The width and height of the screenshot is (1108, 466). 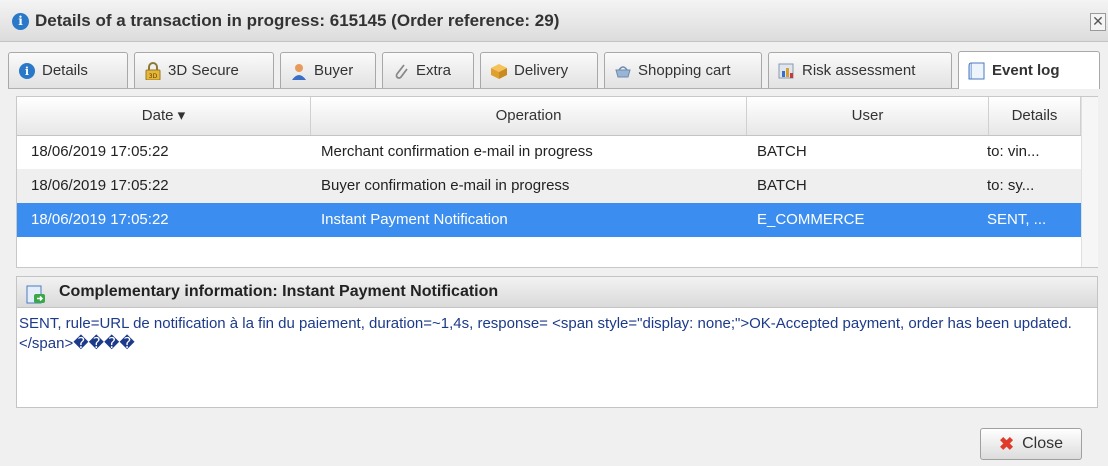 I want to click on tab-buyer: Buyer, so click(x=328, y=70).